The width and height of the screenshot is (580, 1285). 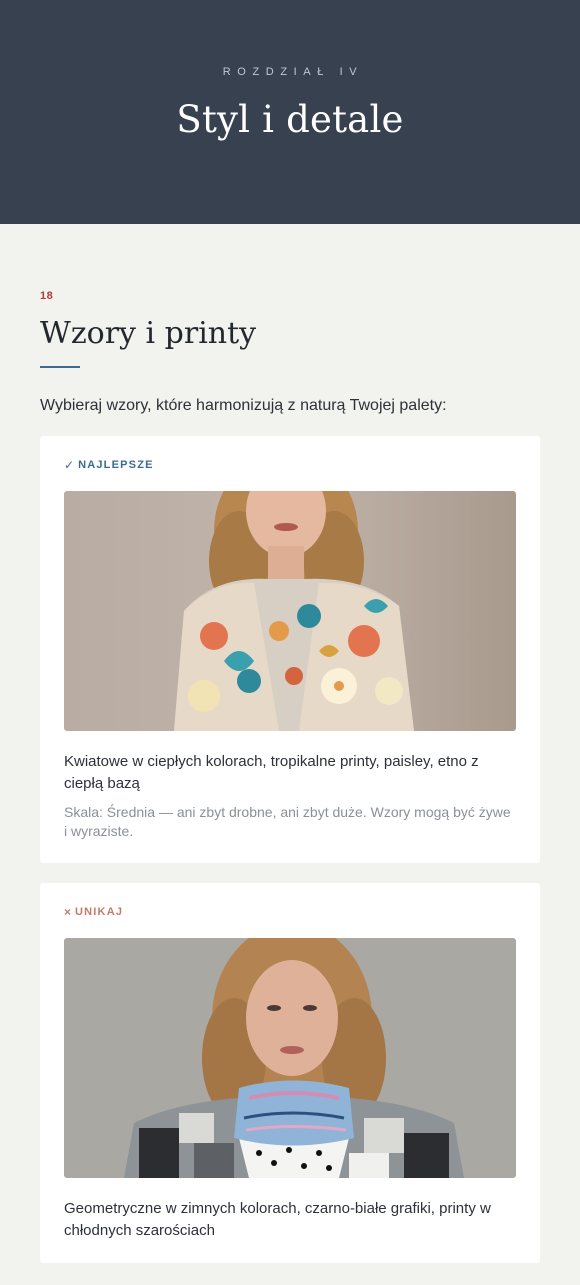 What do you see at coordinates (290, 119) in the screenshot?
I see `chapter-title: Styl i detale` at bounding box center [290, 119].